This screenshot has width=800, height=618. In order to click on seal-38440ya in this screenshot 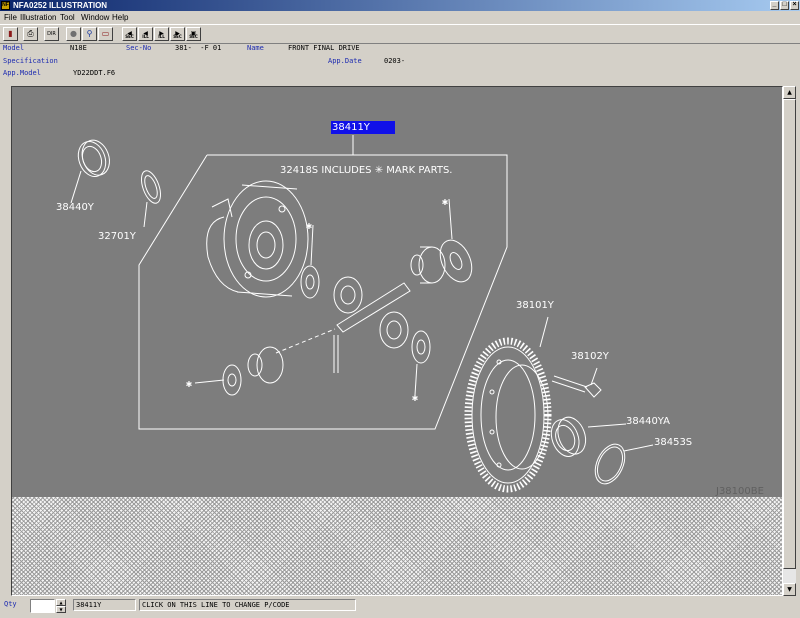, I will do `click(568, 436)`.